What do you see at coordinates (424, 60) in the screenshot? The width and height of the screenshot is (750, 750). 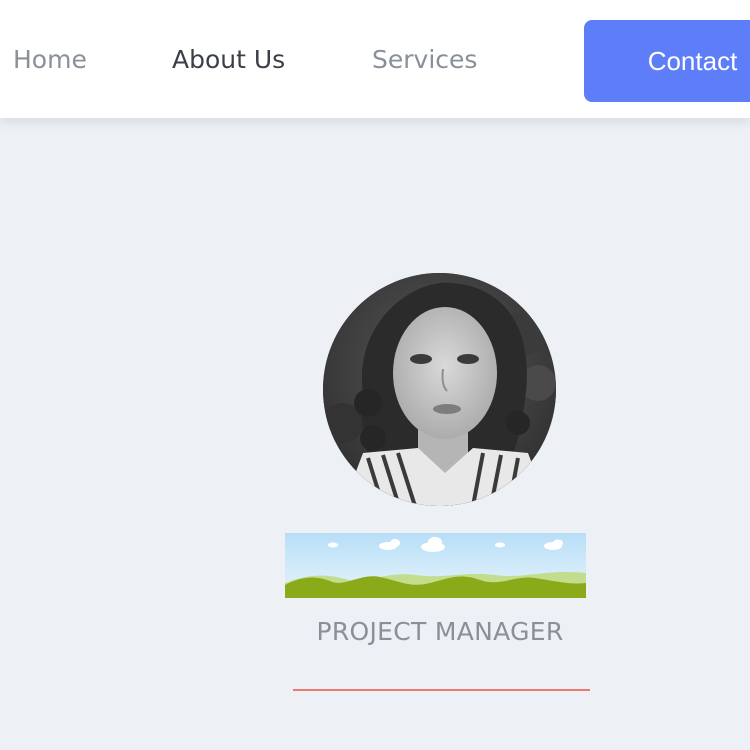 I see `nav-services-link: Services` at bounding box center [424, 60].